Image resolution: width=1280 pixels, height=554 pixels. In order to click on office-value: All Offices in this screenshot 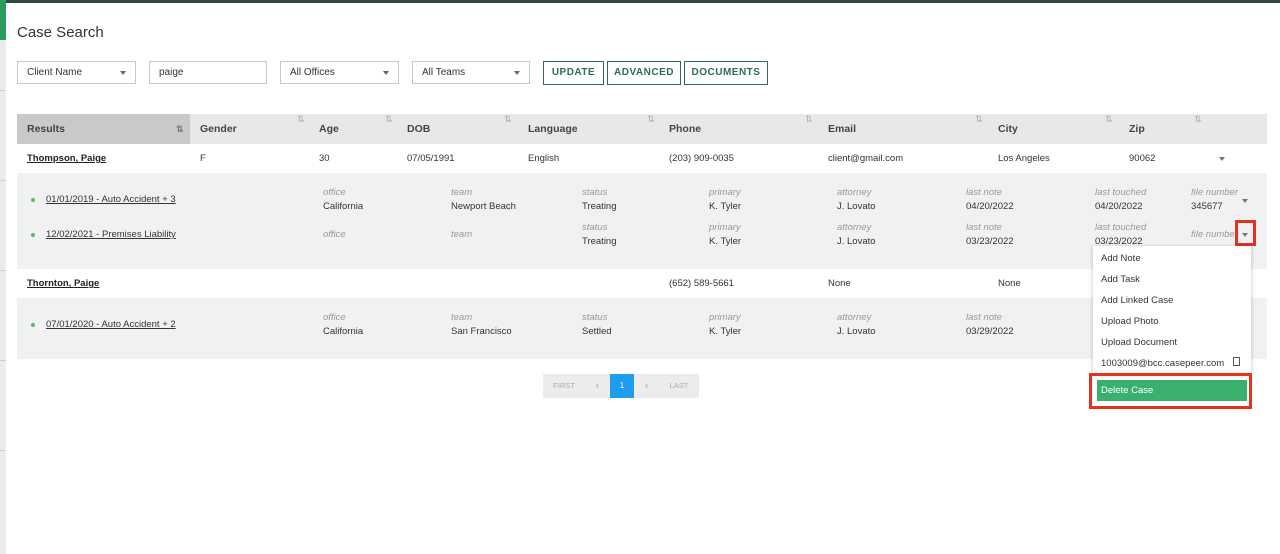, I will do `click(312, 72)`.